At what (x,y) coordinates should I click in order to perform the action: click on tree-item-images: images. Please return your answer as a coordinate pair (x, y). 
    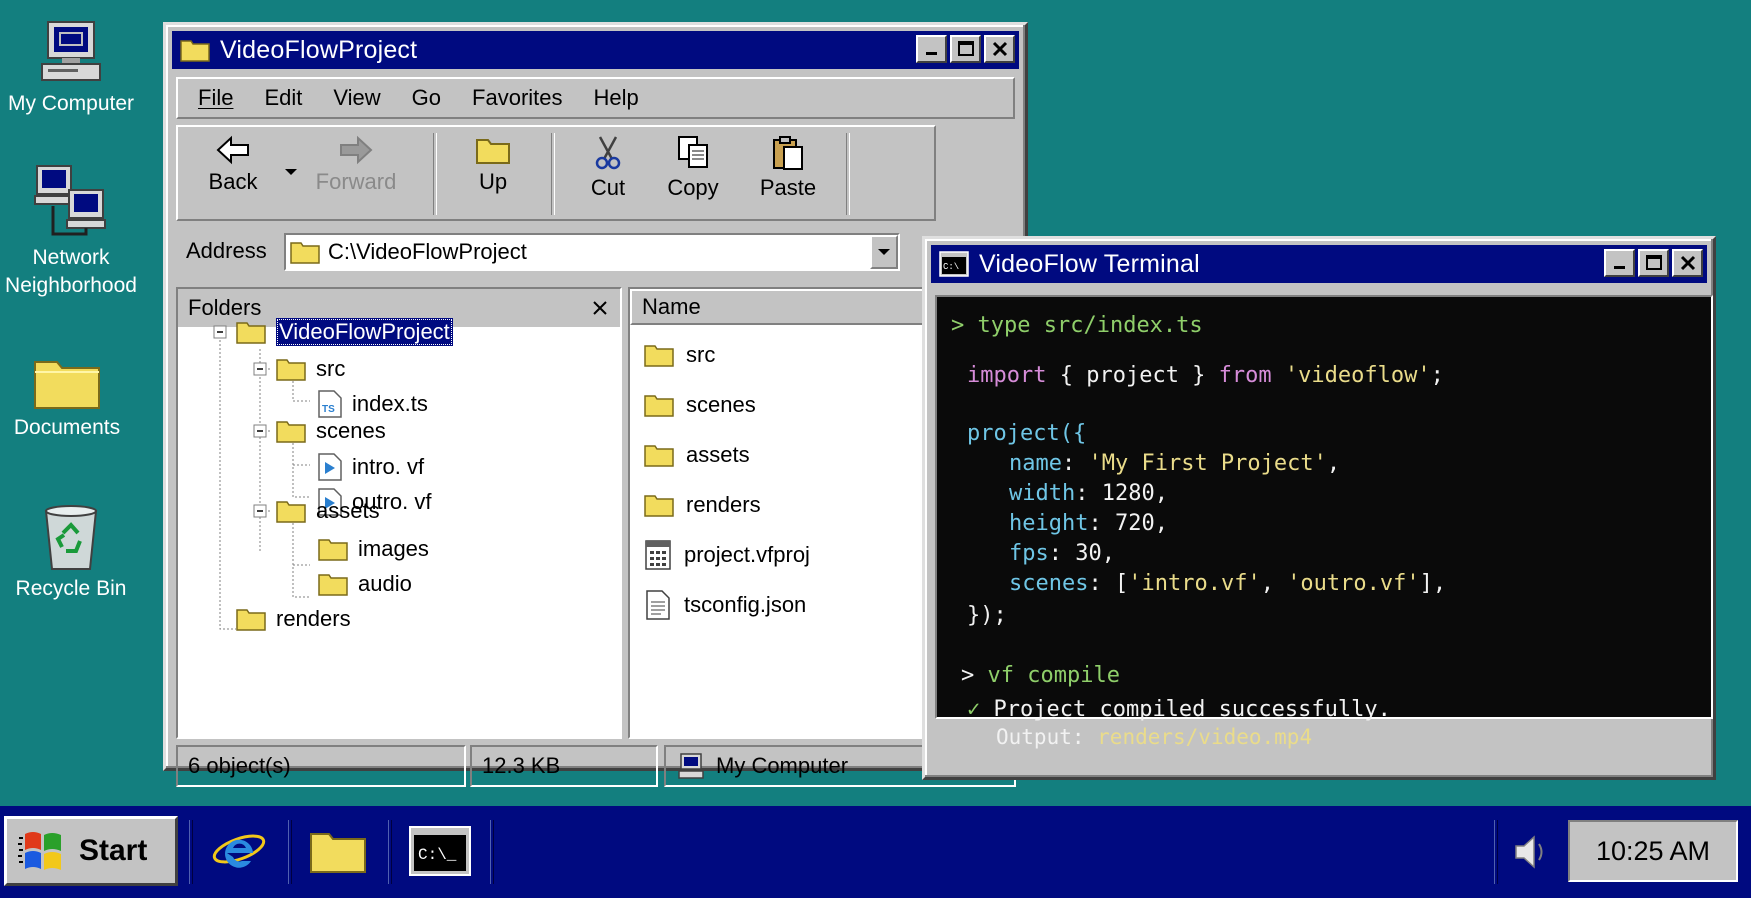
    Looking at the image, I should click on (373, 549).